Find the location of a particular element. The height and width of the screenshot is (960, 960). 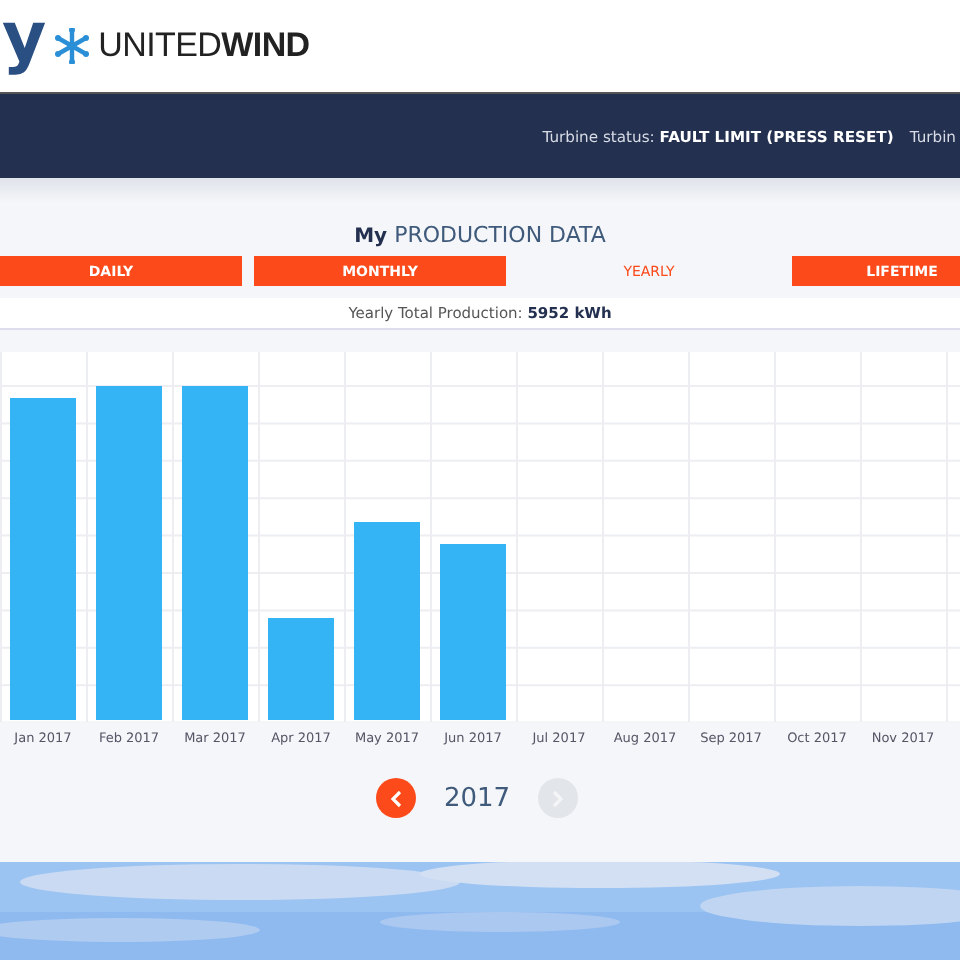

brand-name: UNITEDWIND is located at coordinates (204, 46).